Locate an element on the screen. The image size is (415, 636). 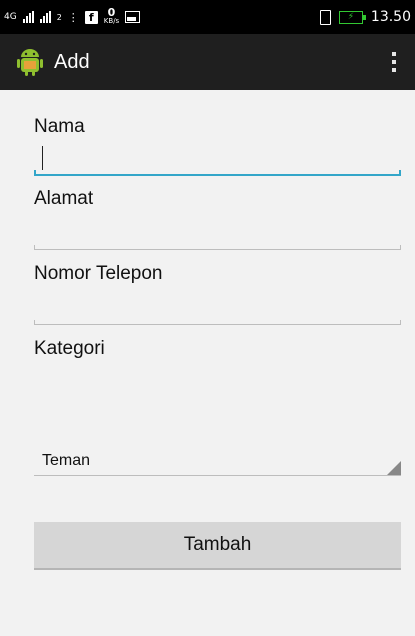
status-bar-left: 4G 2 ⋮ f 0 KB/s is located at coordinates (70, 15).